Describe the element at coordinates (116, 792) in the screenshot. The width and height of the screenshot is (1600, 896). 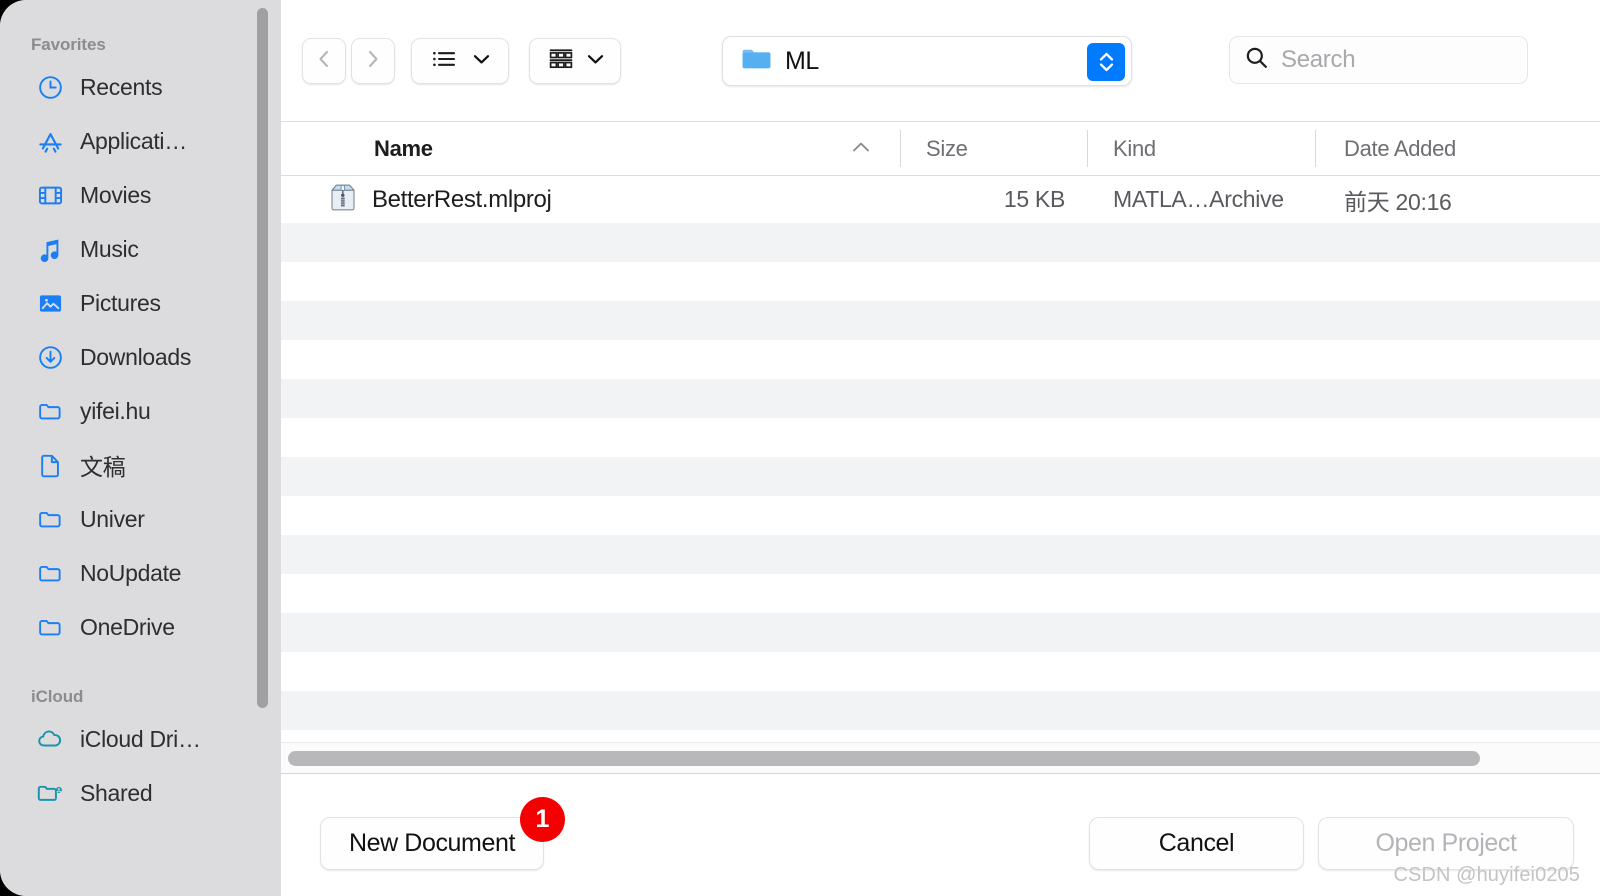
I see `sidebar-item-label: Shared` at that location.